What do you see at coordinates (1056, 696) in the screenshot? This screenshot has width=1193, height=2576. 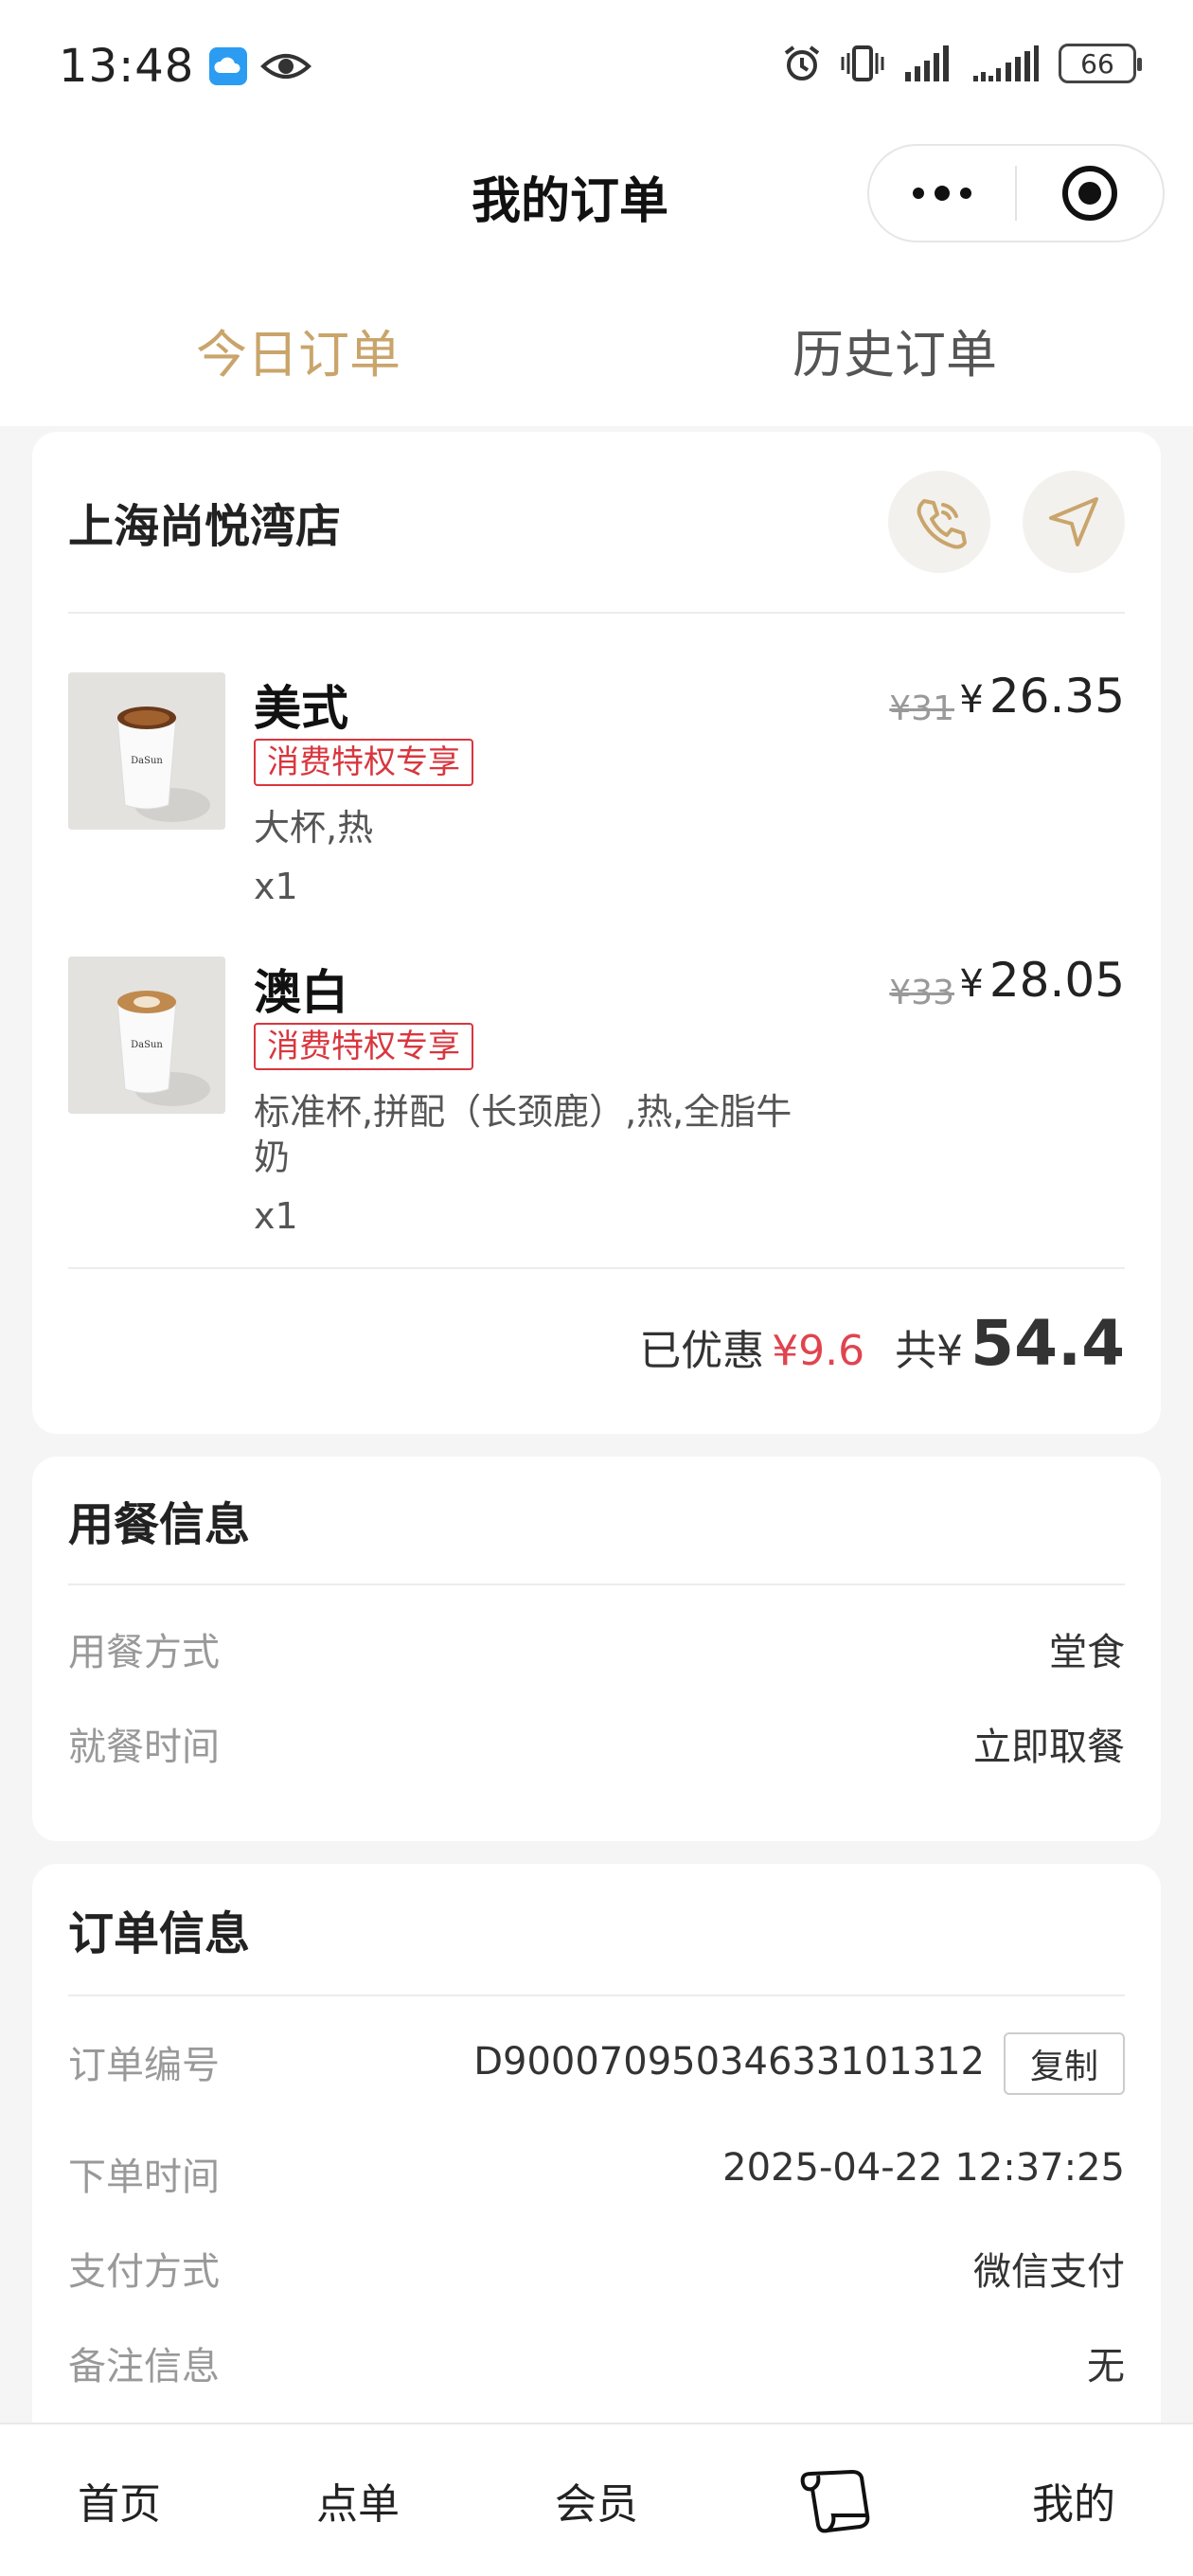 I see `price-value: 26.35` at bounding box center [1056, 696].